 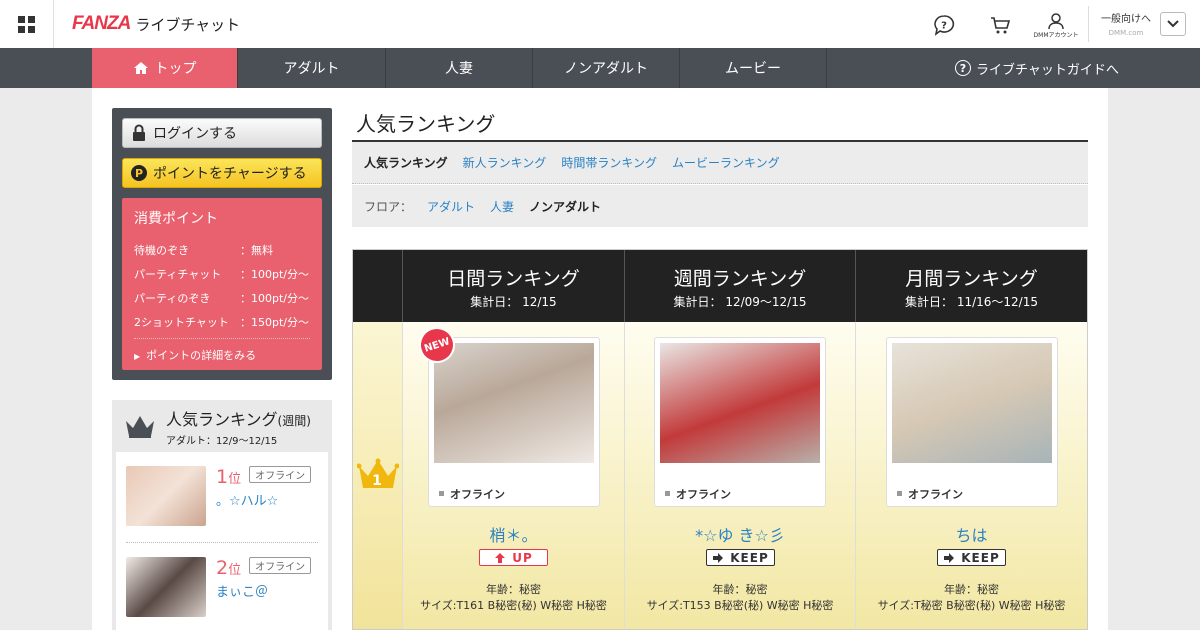 I want to click on column-date: 集計日： 11/16～12/15, so click(x=971, y=302).